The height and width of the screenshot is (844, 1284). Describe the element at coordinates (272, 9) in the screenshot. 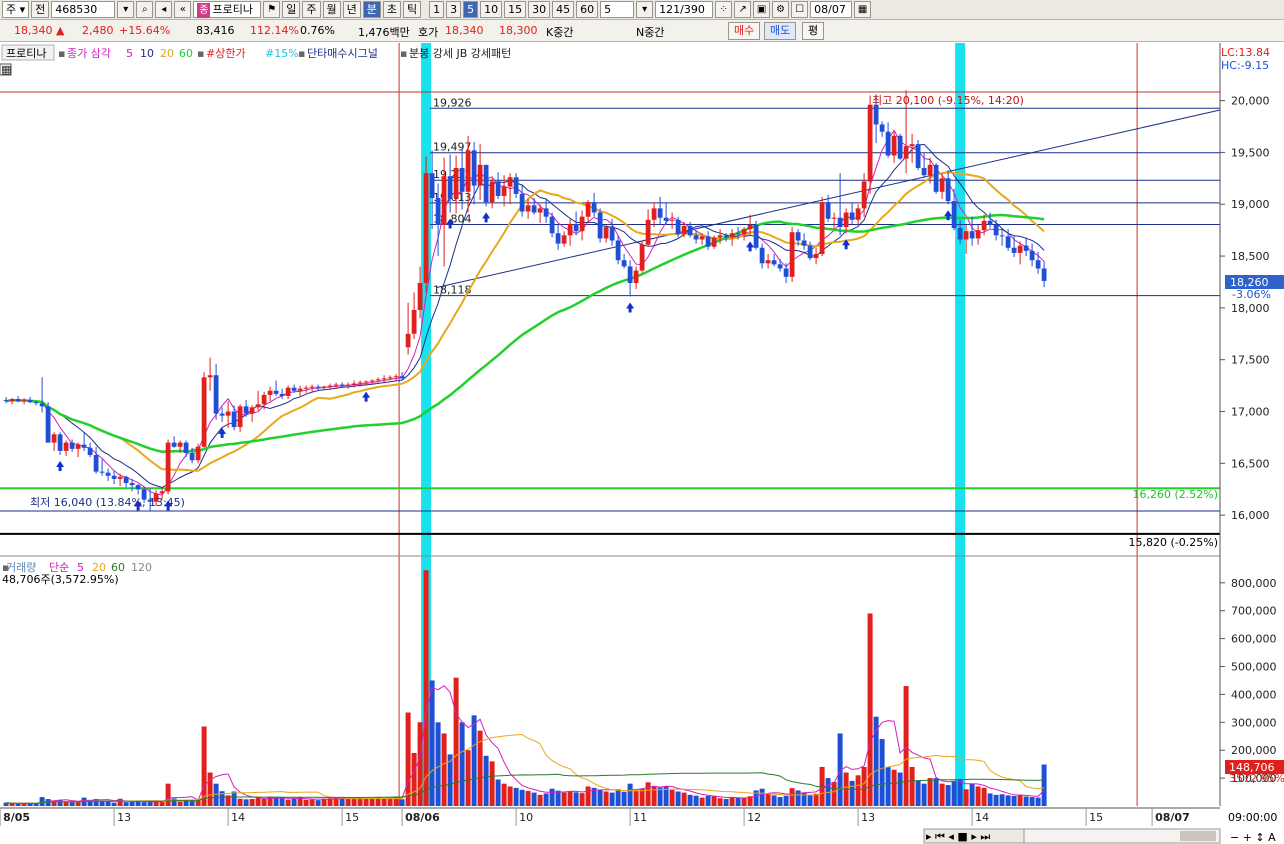

I see `flag-icon: ⚑` at that location.